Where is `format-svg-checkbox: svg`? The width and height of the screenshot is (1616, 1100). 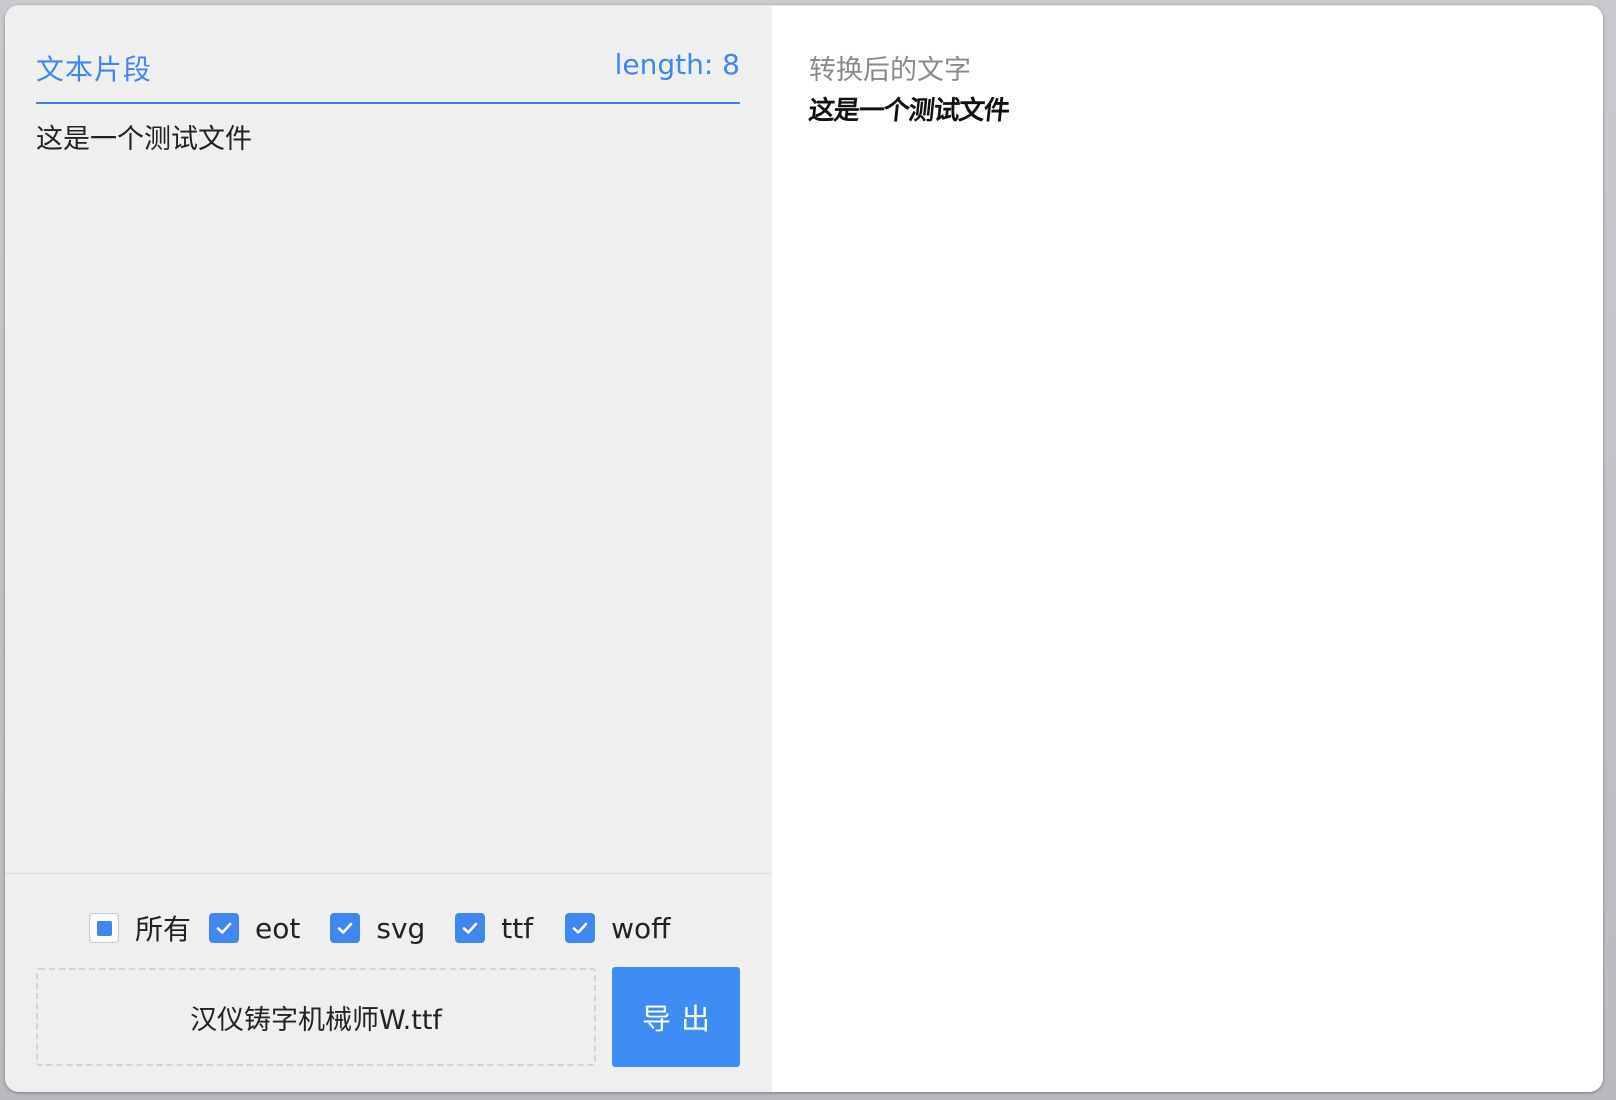 format-svg-checkbox: svg is located at coordinates (377, 928).